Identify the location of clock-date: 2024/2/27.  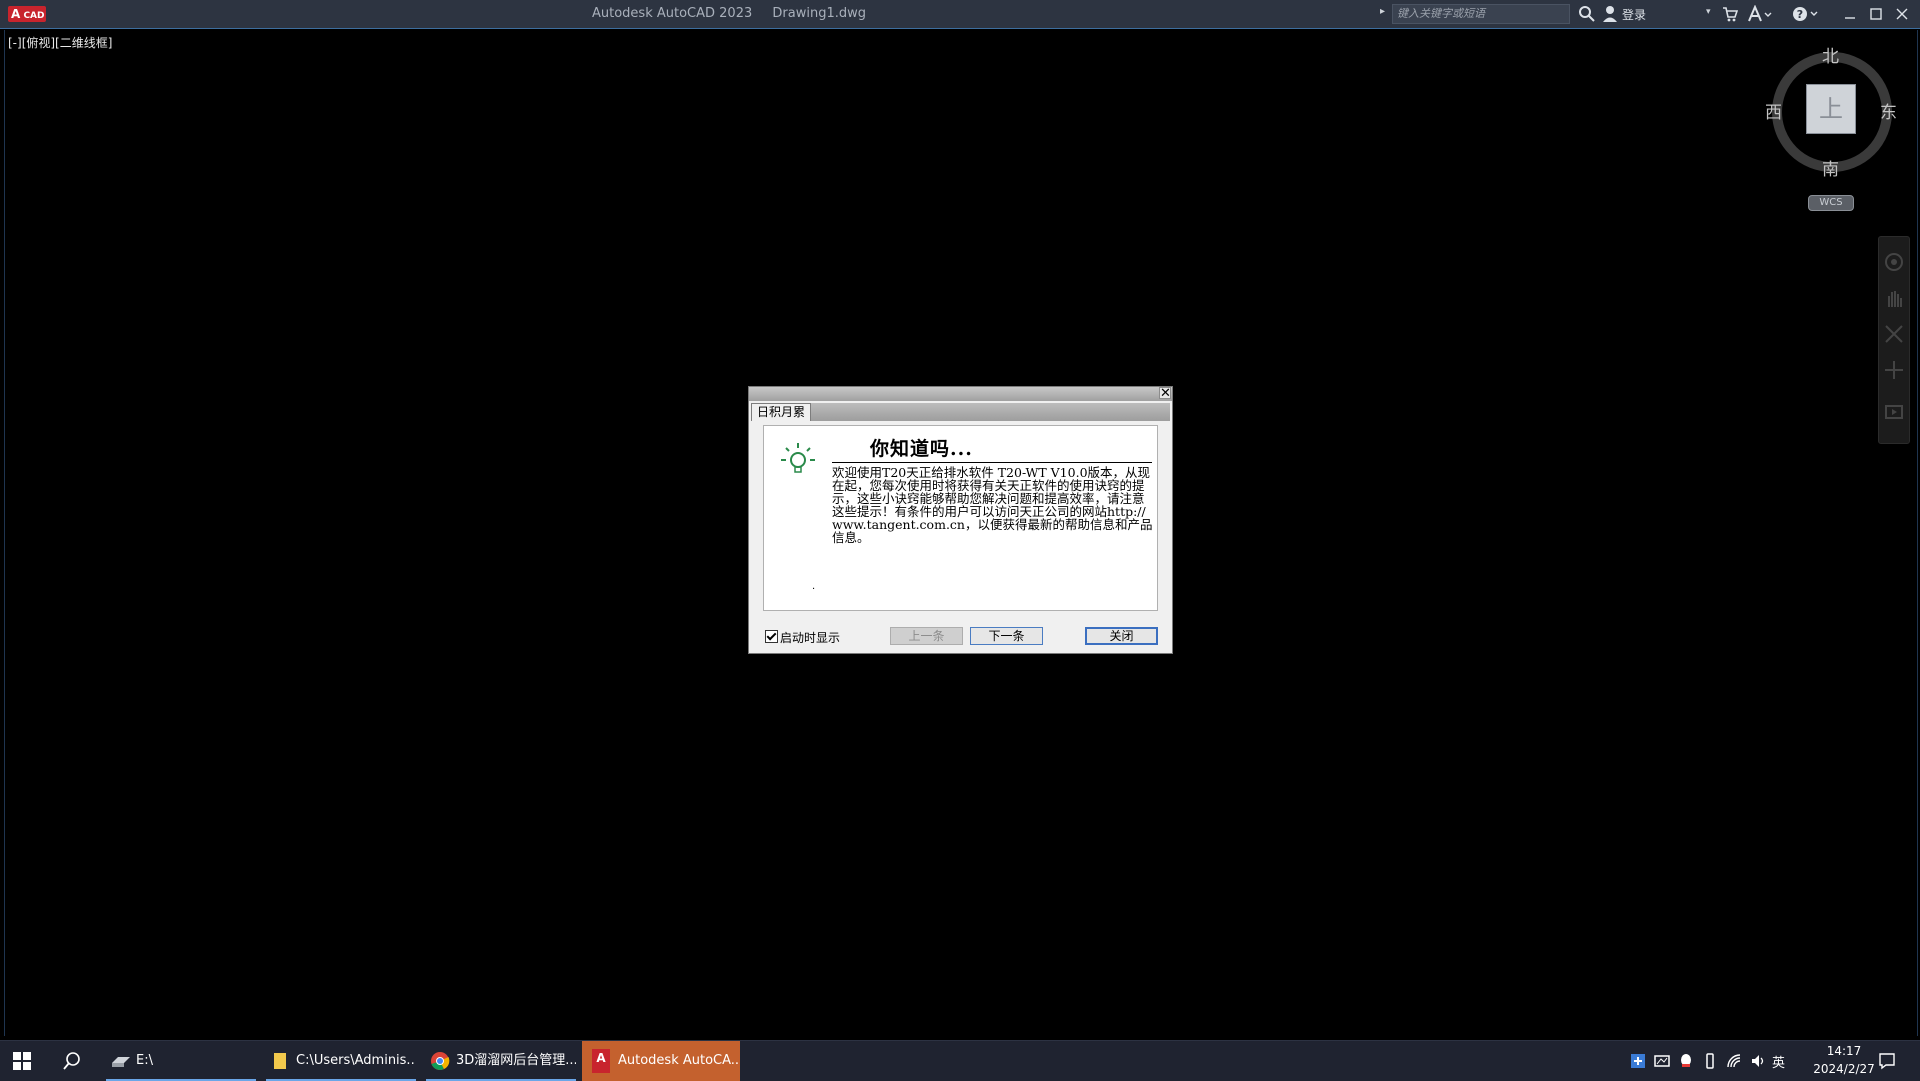
(1844, 1069).